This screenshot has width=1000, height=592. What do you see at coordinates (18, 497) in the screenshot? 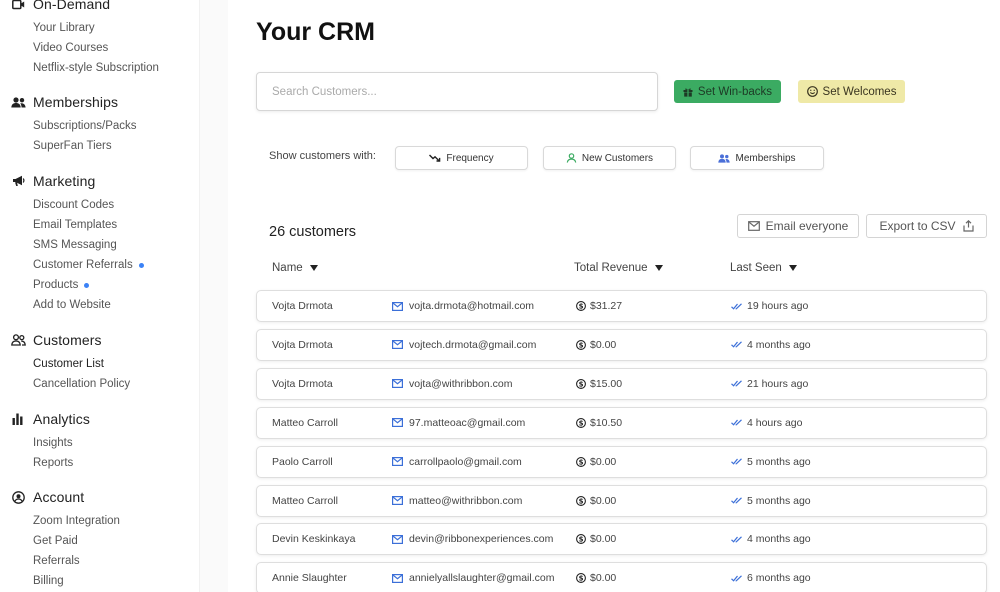
I see `user-circle-icon` at bounding box center [18, 497].